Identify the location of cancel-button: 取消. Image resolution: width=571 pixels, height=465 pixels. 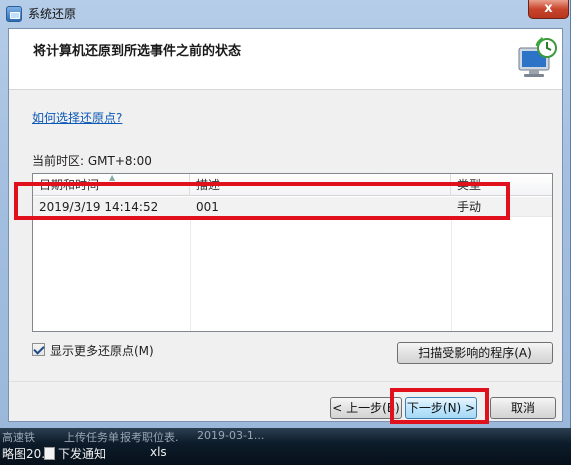
(523, 408).